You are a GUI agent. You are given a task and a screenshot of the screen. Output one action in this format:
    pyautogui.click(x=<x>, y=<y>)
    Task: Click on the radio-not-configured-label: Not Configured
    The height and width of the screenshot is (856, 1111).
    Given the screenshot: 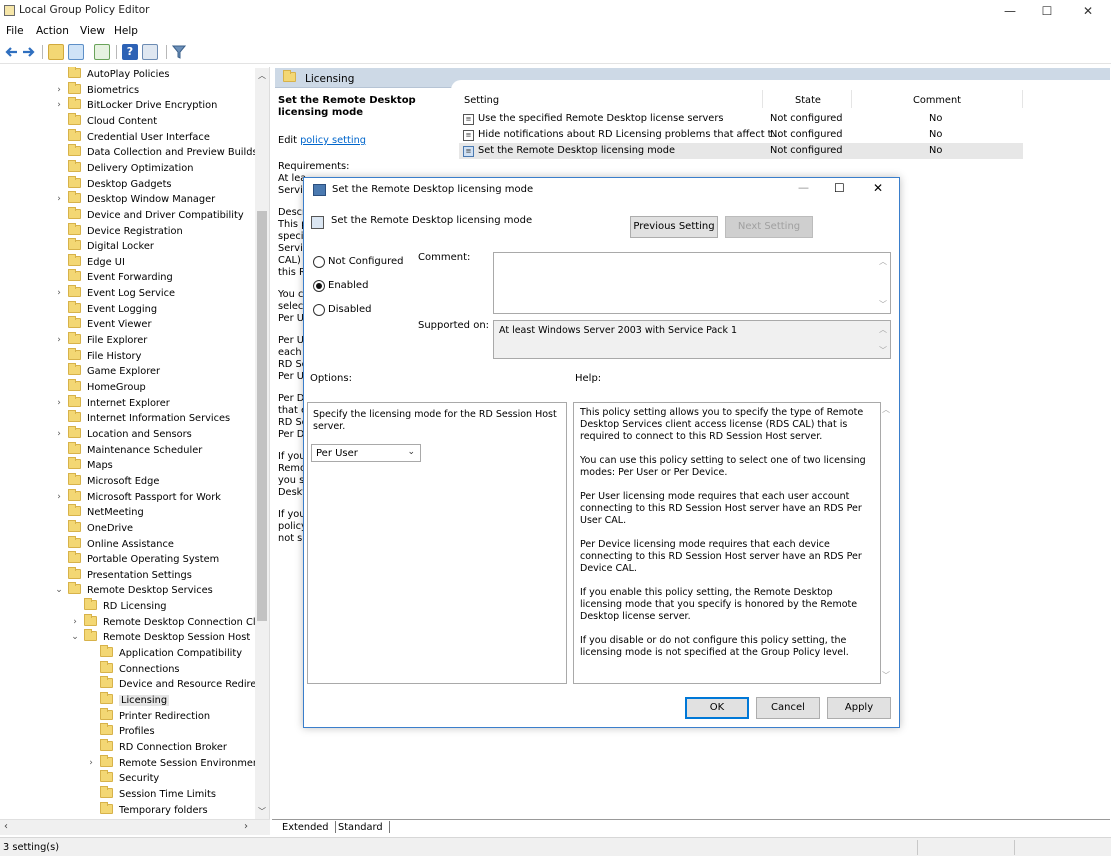 What is the action you would take?
    pyautogui.click(x=366, y=261)
    